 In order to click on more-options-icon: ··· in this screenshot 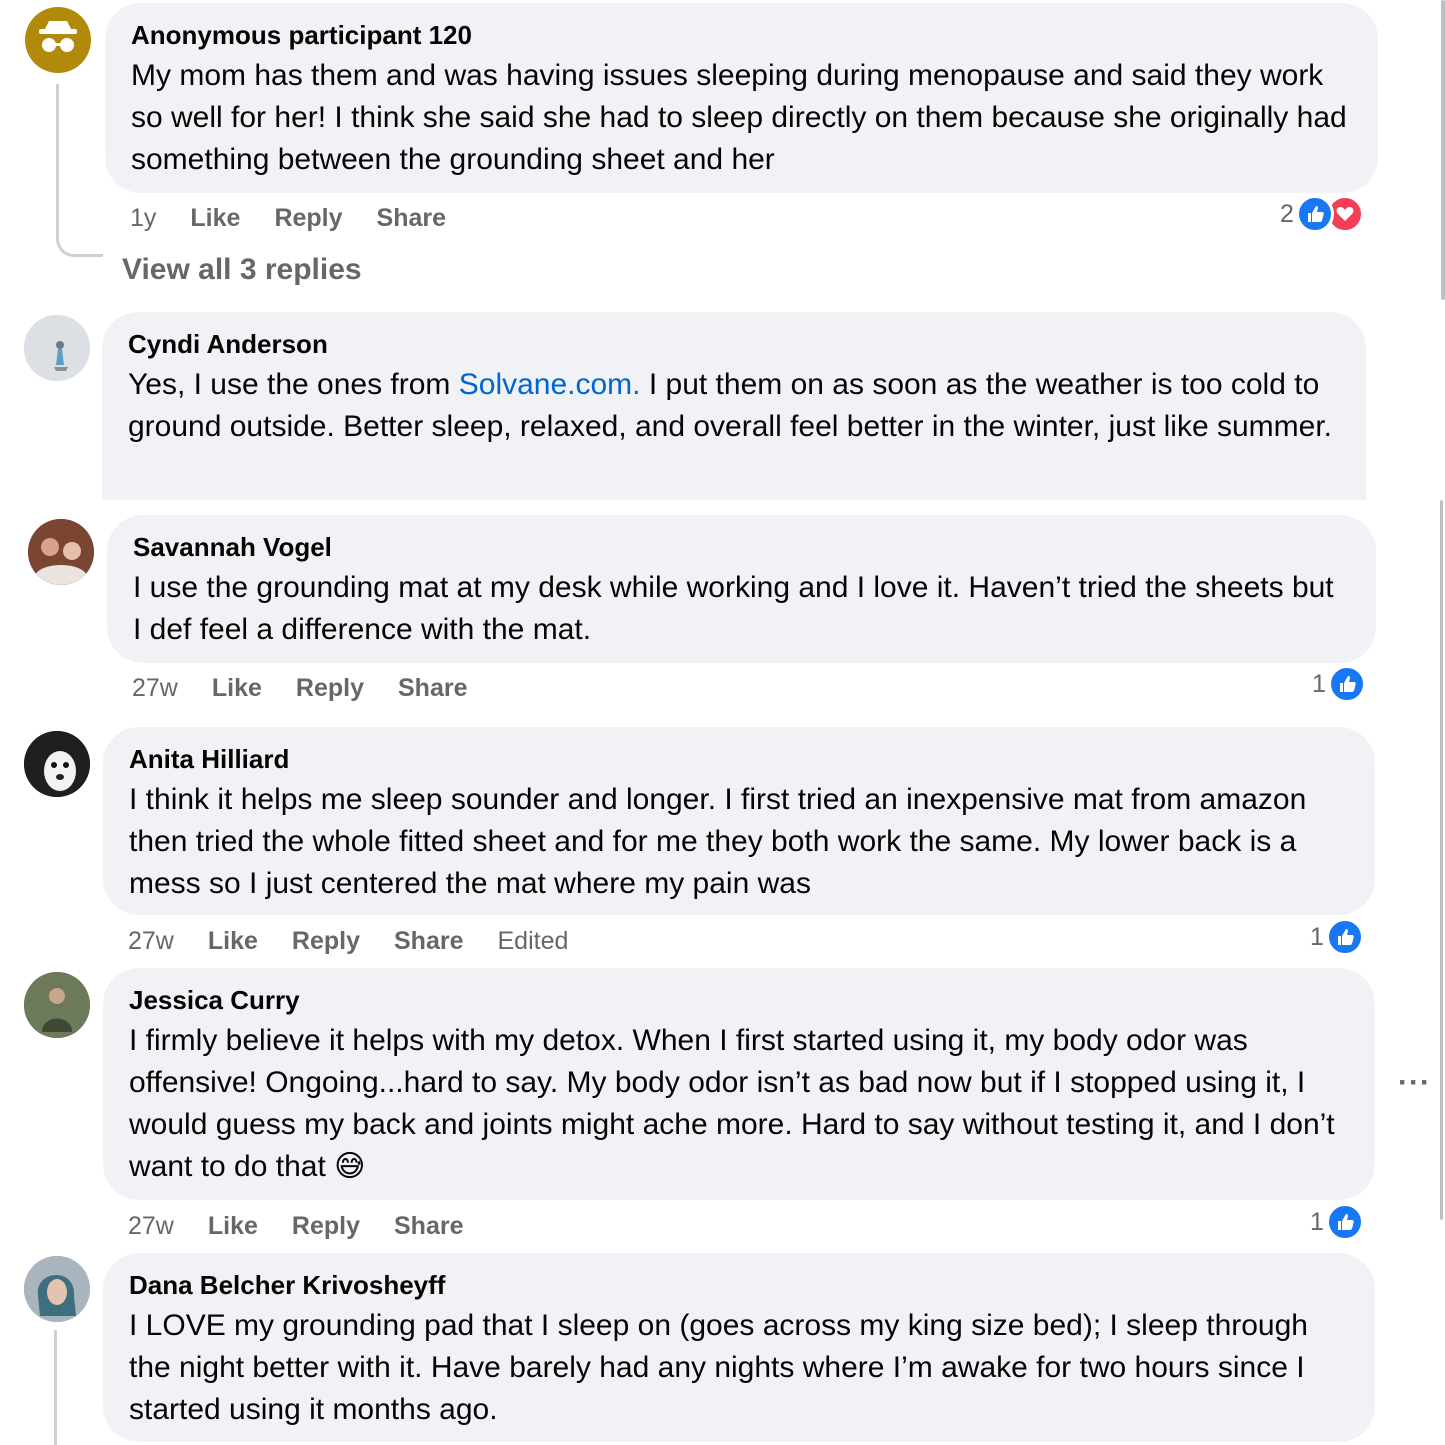, I will do `click(1414, 1083)`.